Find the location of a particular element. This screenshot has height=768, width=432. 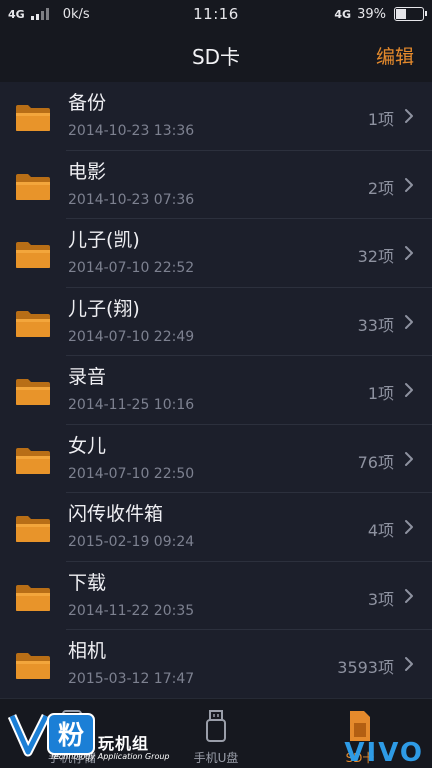

folder-item-count: 3项 is located at coordinates (380, 599).